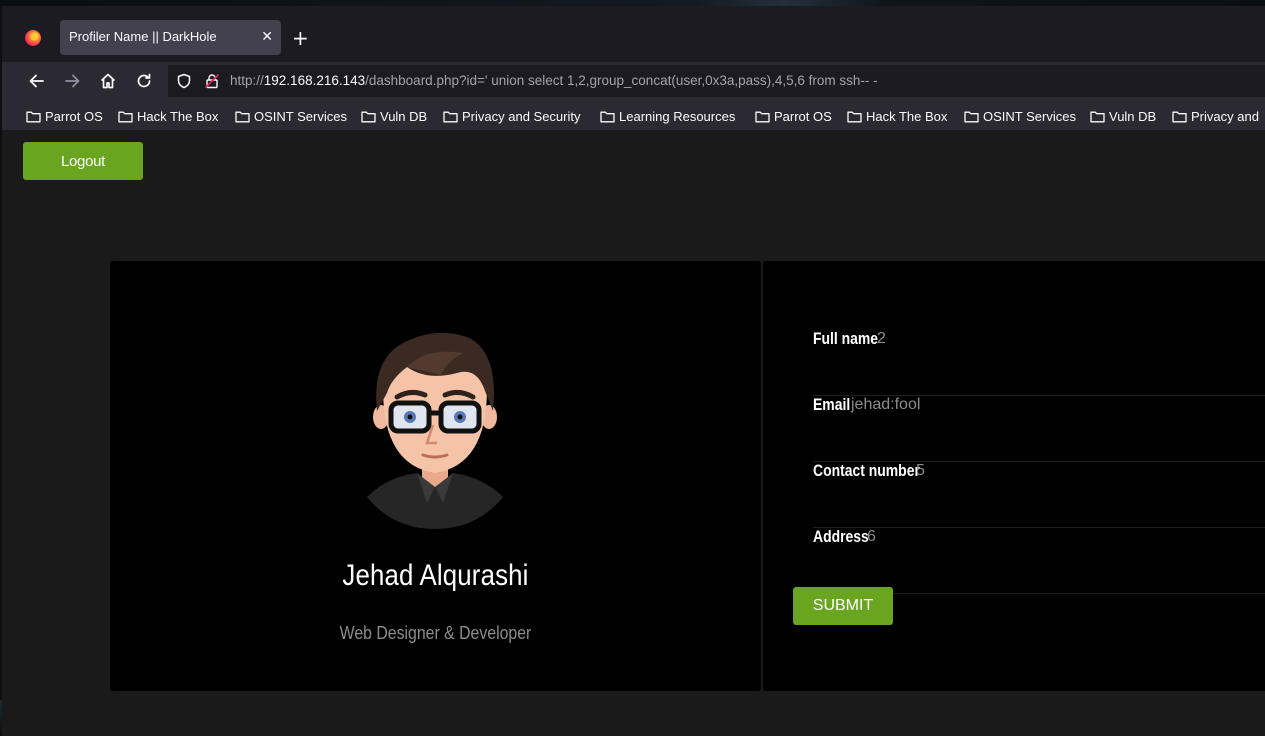 This screenshot has width=1265, height=736. I want to click on bookmark-folder: Privacy and, so click(1215, 116).